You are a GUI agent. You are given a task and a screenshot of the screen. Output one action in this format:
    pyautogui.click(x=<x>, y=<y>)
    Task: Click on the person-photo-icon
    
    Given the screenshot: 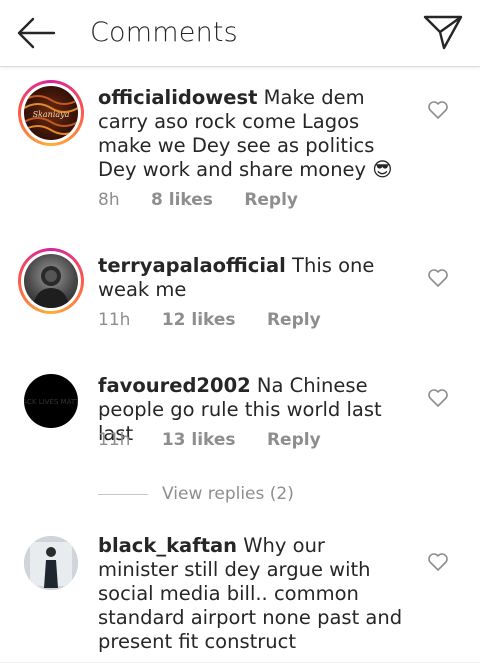 What is the action you would take?
    pyautogui.click(x=51, y=563)
    